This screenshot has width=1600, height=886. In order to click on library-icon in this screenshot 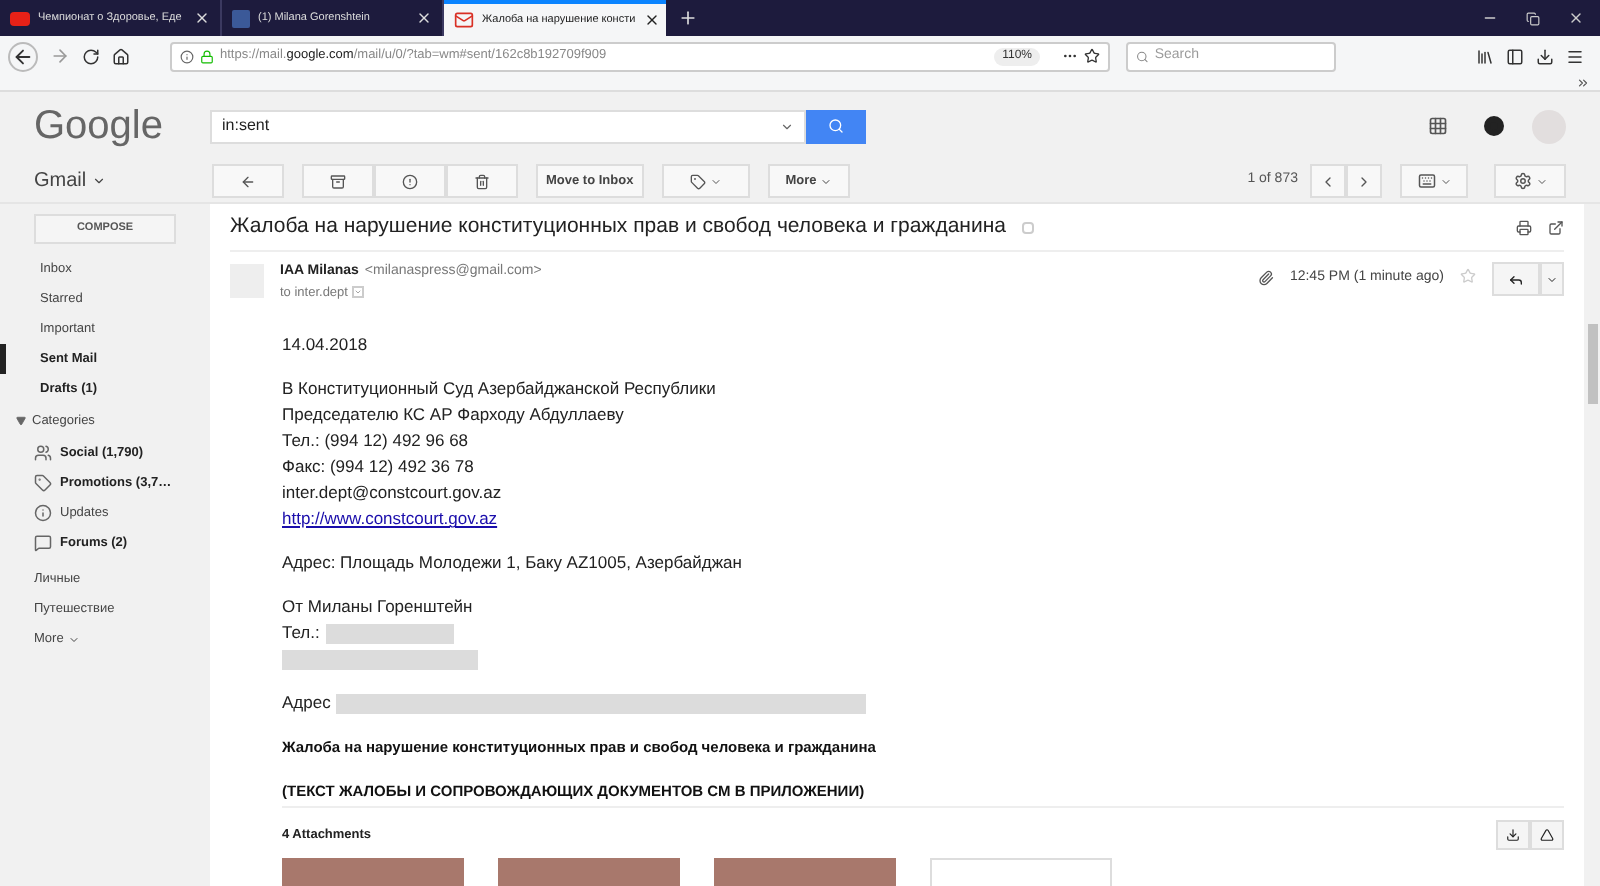, I will do `click(1485, 56)`.